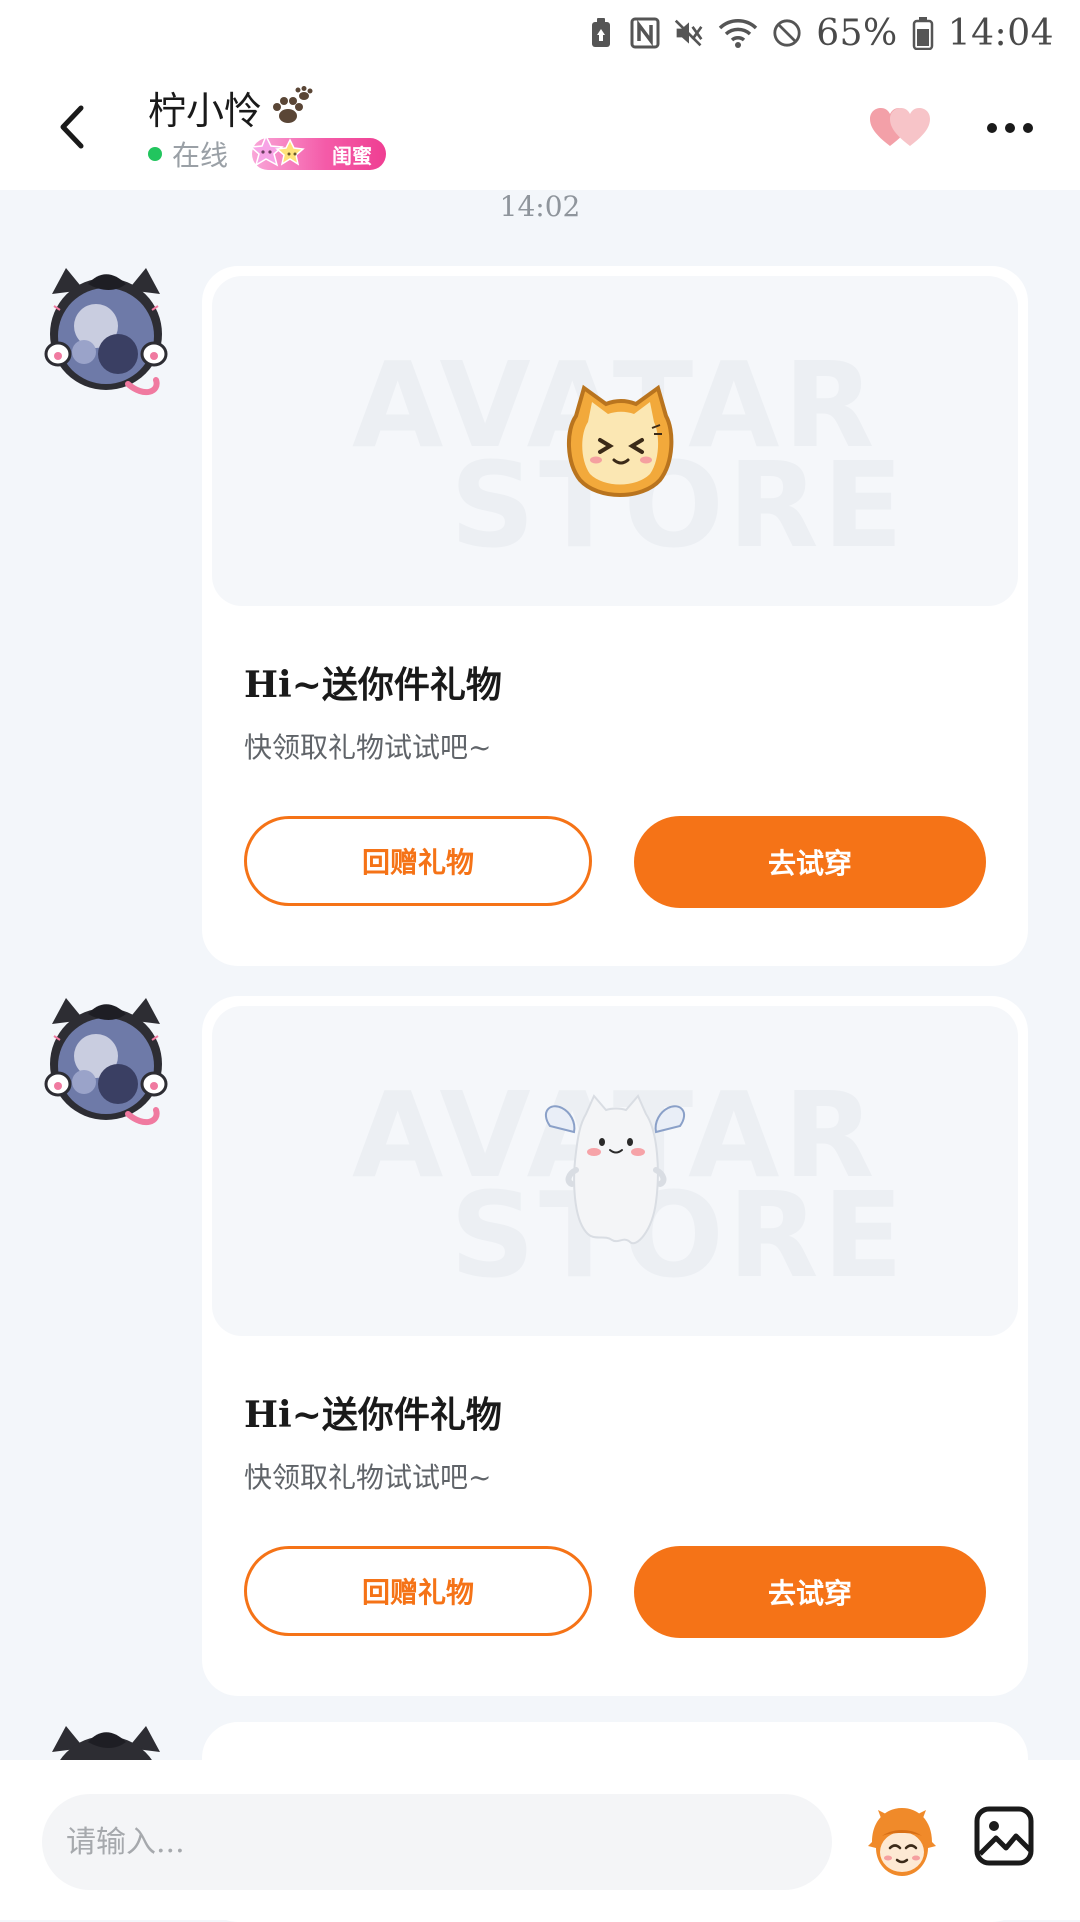 This screenshot has height=1922, width=1080. Describe the element at coordinates (277, 150) in the screenshot. I see `stars-icon` at that location.